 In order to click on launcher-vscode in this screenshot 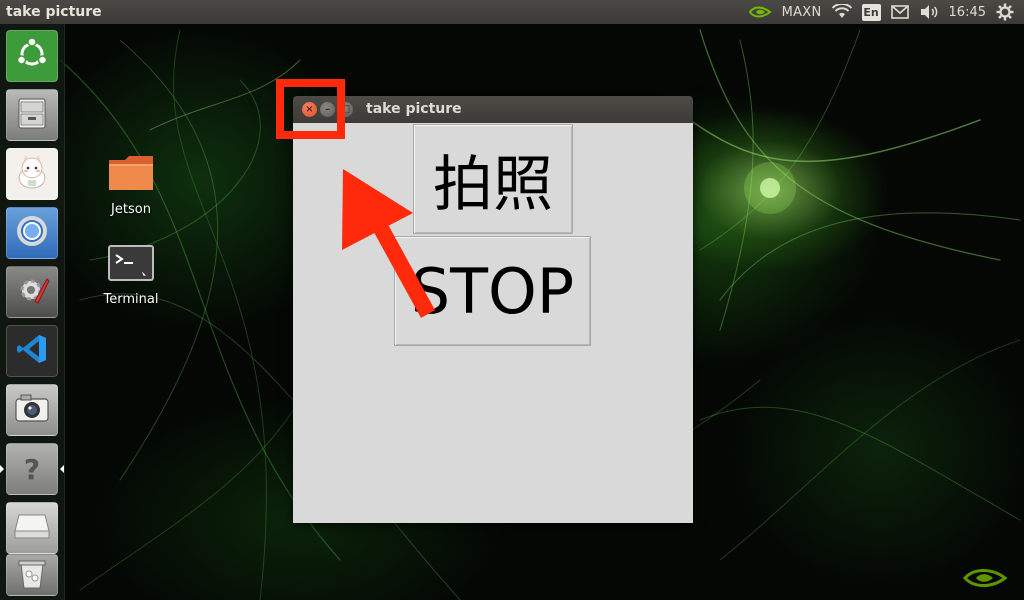, I will do `click(32, 351)`.